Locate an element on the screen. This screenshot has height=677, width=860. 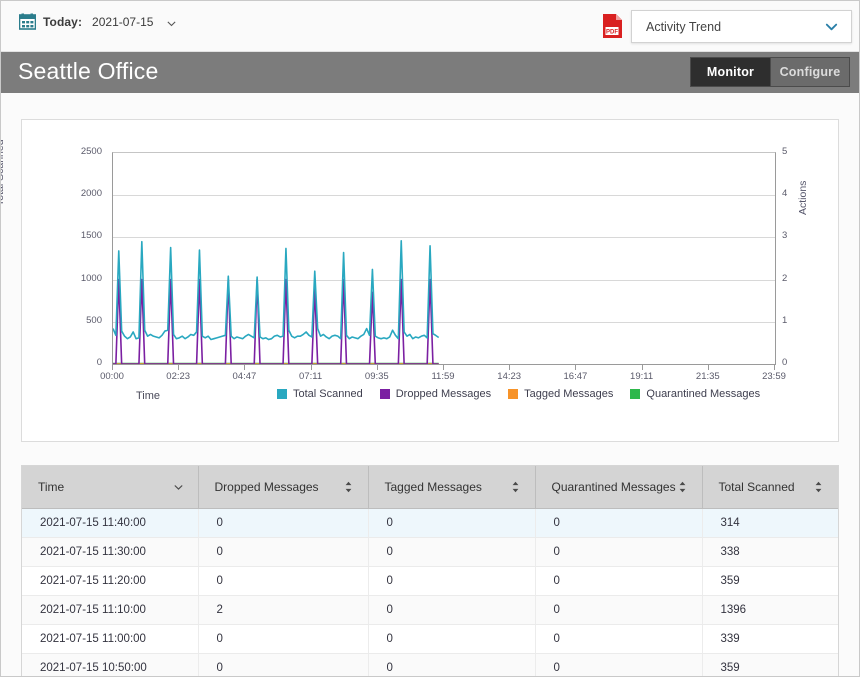
legend-item-total-scanned: Total Scanned is located at coordinates (320, 394).